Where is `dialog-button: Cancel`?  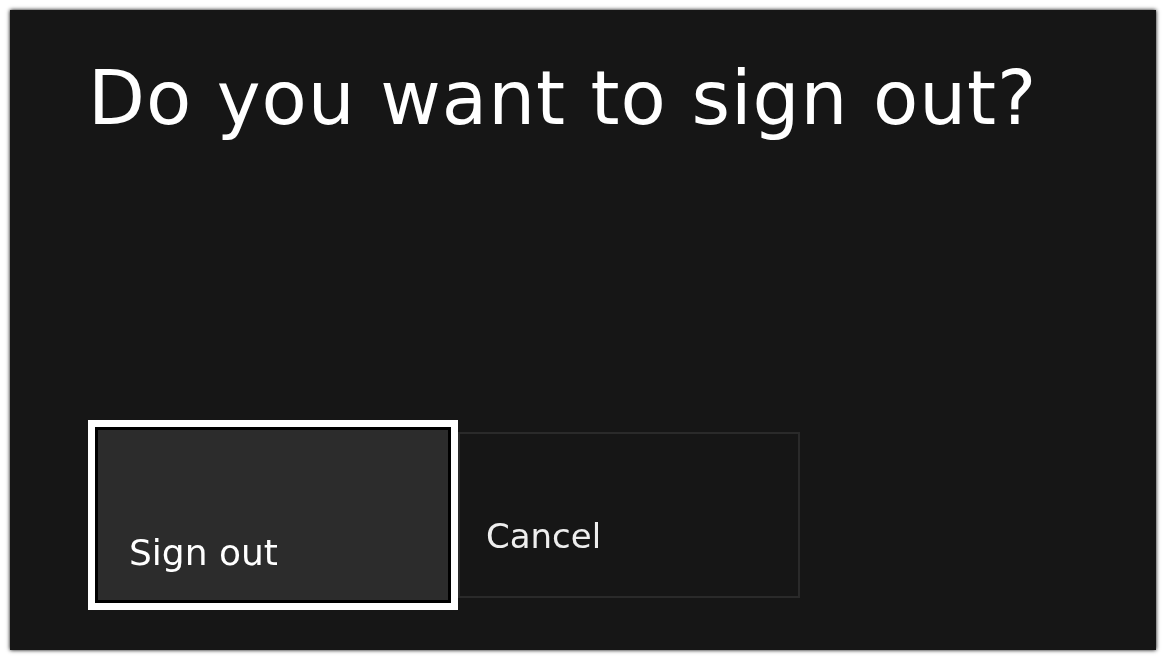
dialog-button: Cancel is located at coordinates (629, 515).